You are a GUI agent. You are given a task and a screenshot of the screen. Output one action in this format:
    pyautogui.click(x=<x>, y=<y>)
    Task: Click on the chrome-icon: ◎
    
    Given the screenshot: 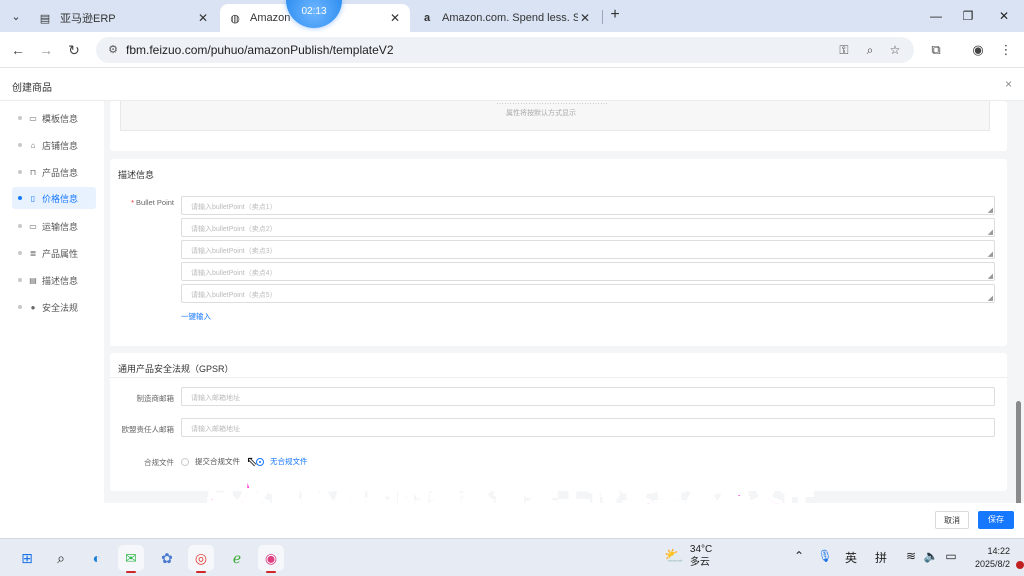 What is the action you would take?
    pyautogui.click(x=201, y=559)
    